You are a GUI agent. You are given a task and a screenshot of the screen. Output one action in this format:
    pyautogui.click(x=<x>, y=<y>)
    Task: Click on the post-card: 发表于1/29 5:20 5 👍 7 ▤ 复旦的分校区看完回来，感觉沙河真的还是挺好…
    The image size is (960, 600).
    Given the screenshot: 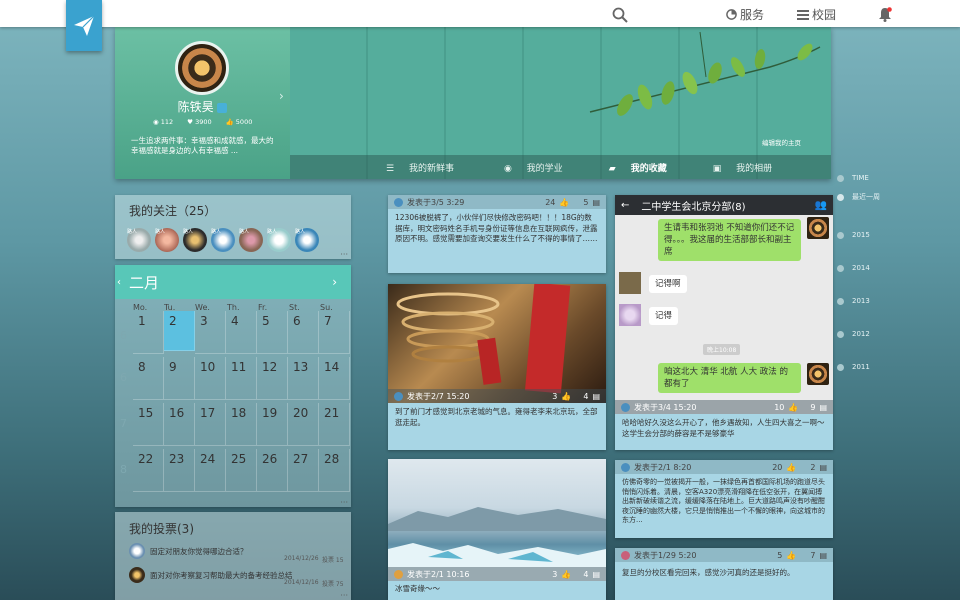 What is the action you would take?
    pyautogui.click(x=724, y=574)
    